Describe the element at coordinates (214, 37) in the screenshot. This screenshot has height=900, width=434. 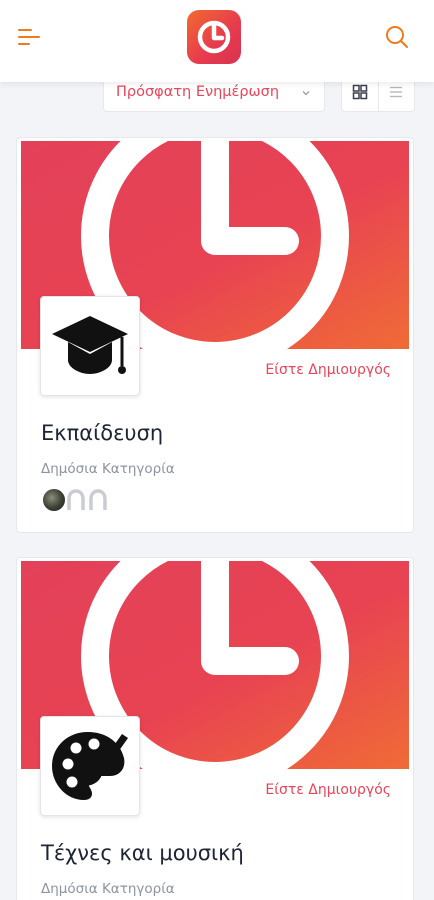
I see `clock-logo-icon` at that location.